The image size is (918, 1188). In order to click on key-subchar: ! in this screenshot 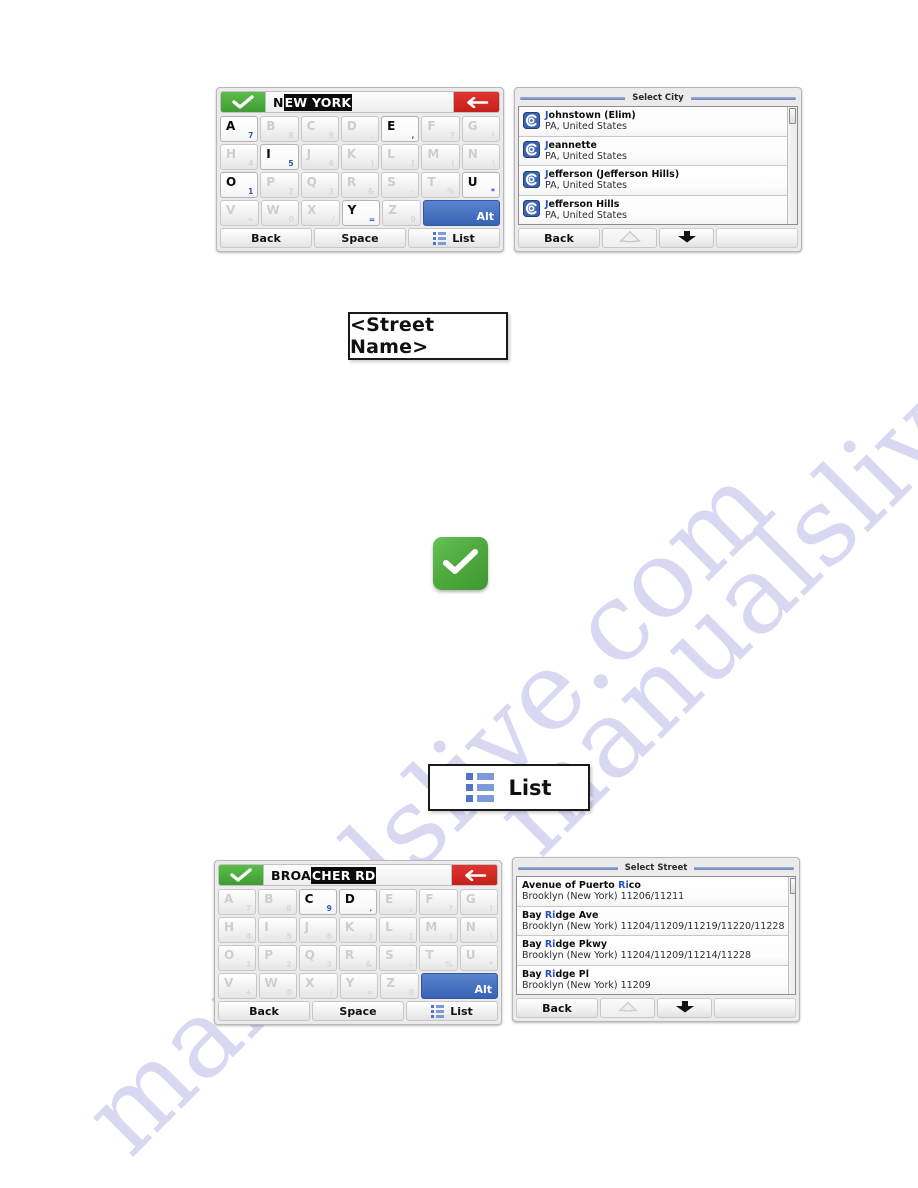, I will do `click(493, 135)`.